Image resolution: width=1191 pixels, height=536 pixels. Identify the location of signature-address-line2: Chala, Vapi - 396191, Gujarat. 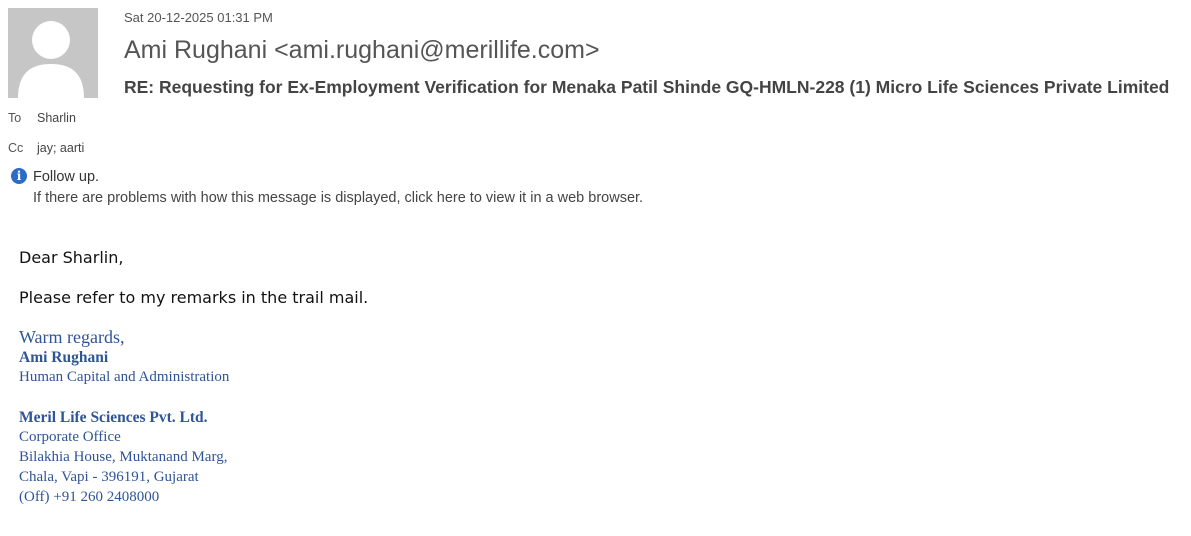
(109, 477).